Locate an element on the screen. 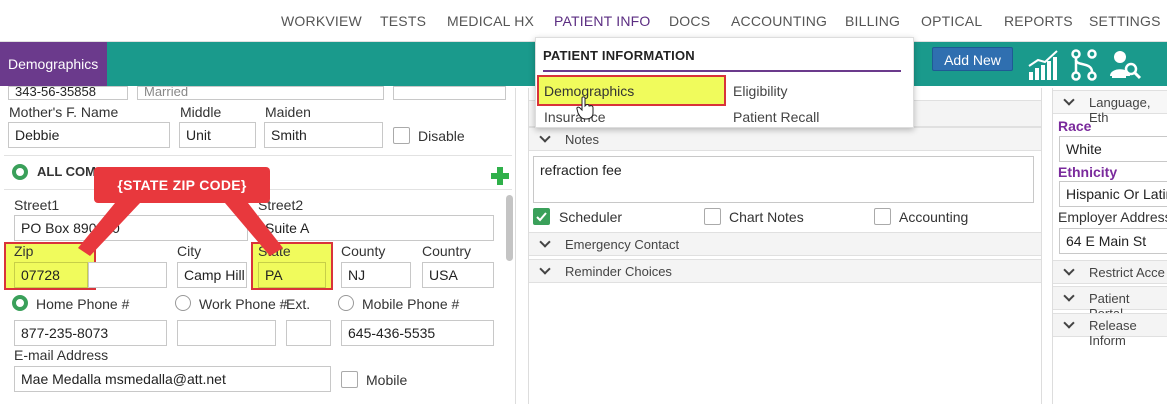  zip-ext-field is located at coordinates (127, 275).